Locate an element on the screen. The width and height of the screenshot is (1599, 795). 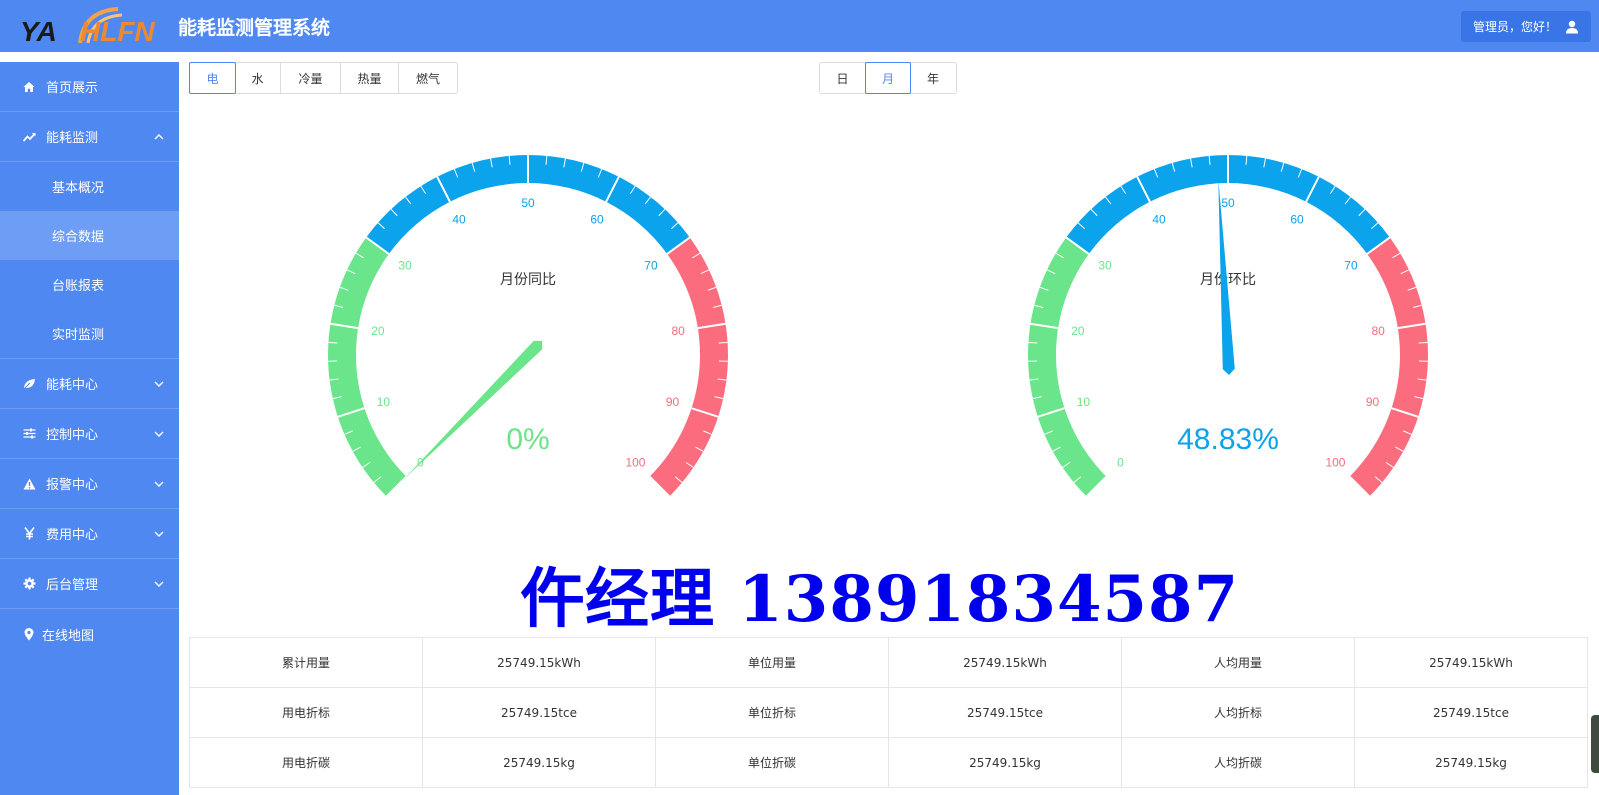
stat-label: 人均折碳 is located at coordinates (1238, 762).